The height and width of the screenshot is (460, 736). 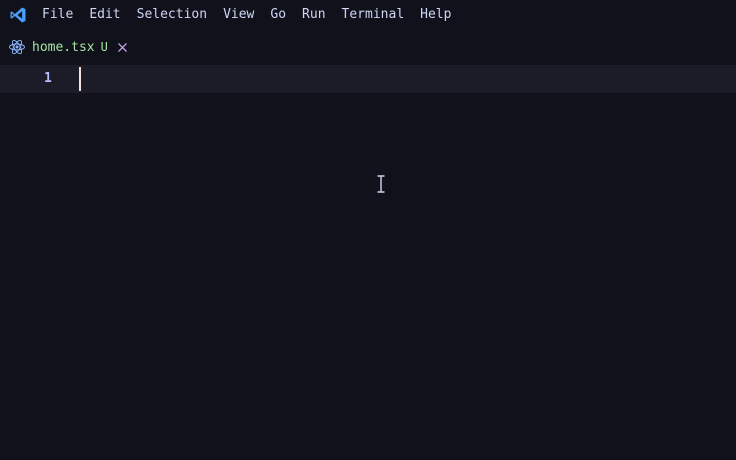 I want to click on ibeam-cursor-icon, so click(x=381, y=184).